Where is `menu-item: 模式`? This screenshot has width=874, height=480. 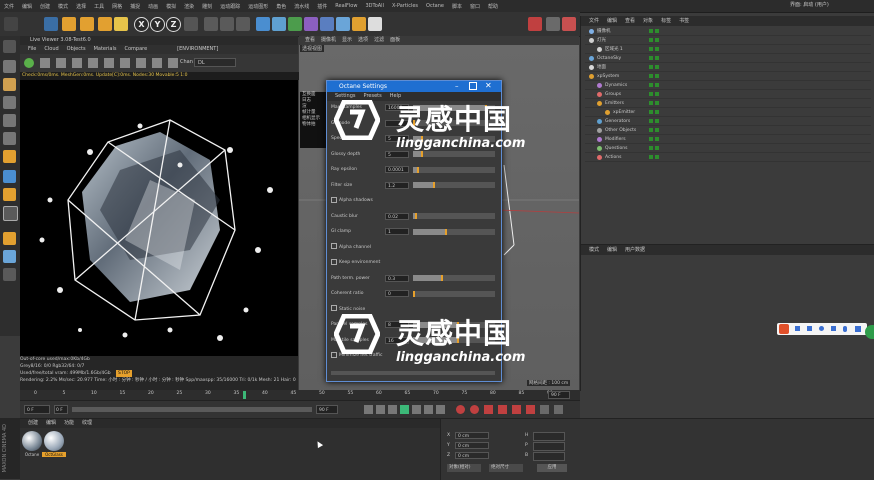
menu-item: 模式 is located at coordinates (63, 6).